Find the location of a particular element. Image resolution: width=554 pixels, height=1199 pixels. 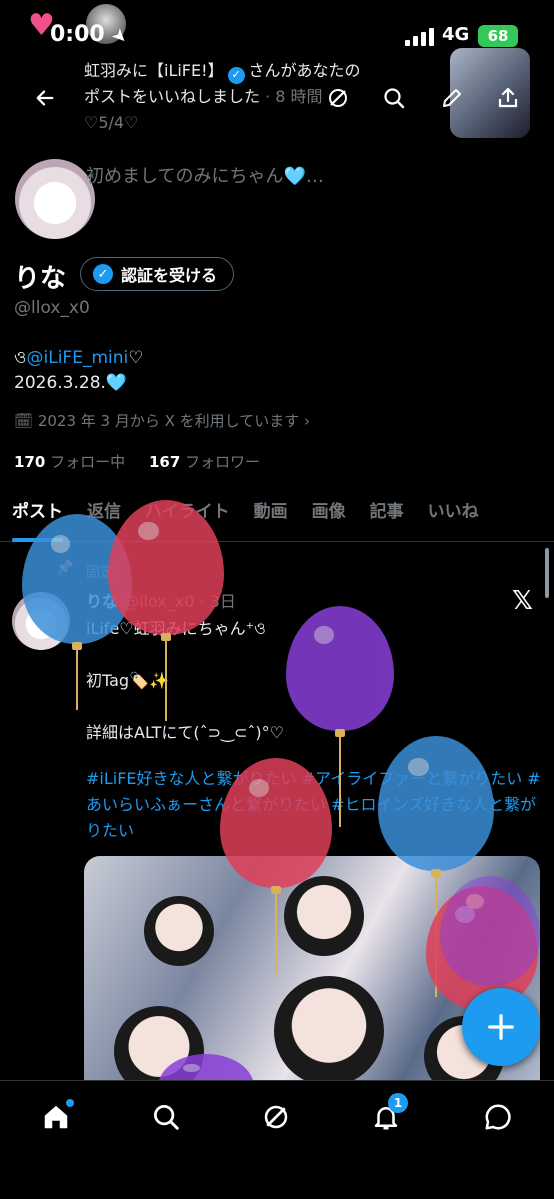

followers-link: 167 フォロワー is located at coordinates (204, 462).